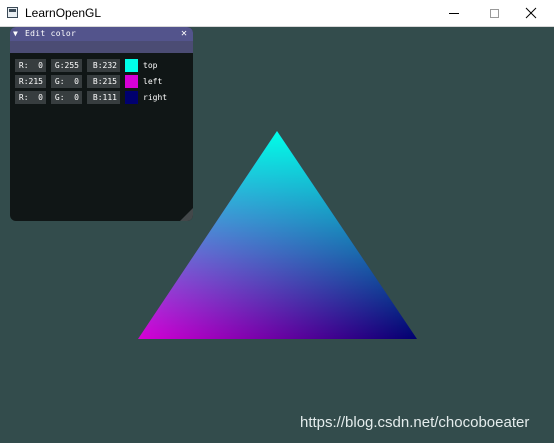 This screenshot has height=443, width=554. Describe the element at coordinates (63, 13) in the screenshot. I see `window-title: LearnOpenGL` at that location.